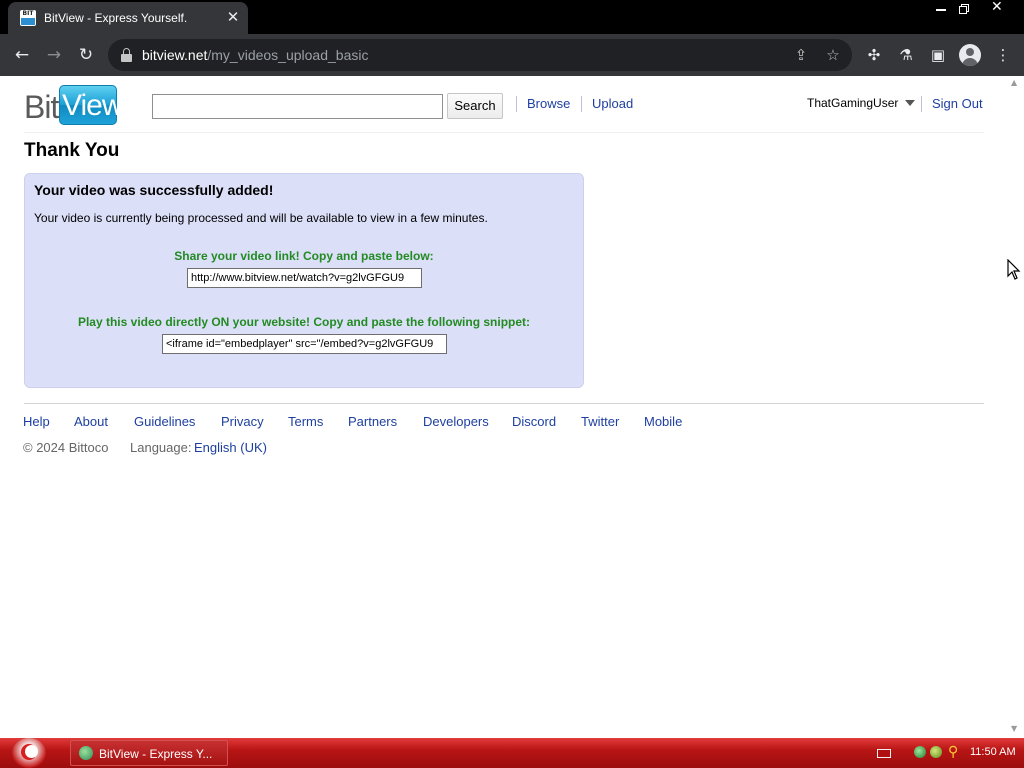 The image size is (1024, 768). I want to click on footer-link-privacy: Privacy, so click(242, 421).